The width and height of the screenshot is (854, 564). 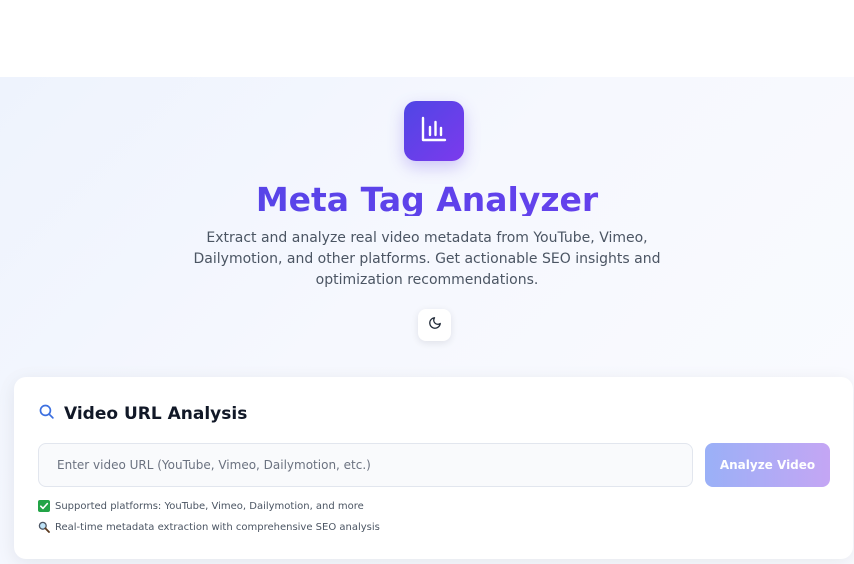 What do you see at coordinates (427, 196) in the screenshot?
I see `page-title: Meta Tag Analyzer` at bounding box center [427, 196].